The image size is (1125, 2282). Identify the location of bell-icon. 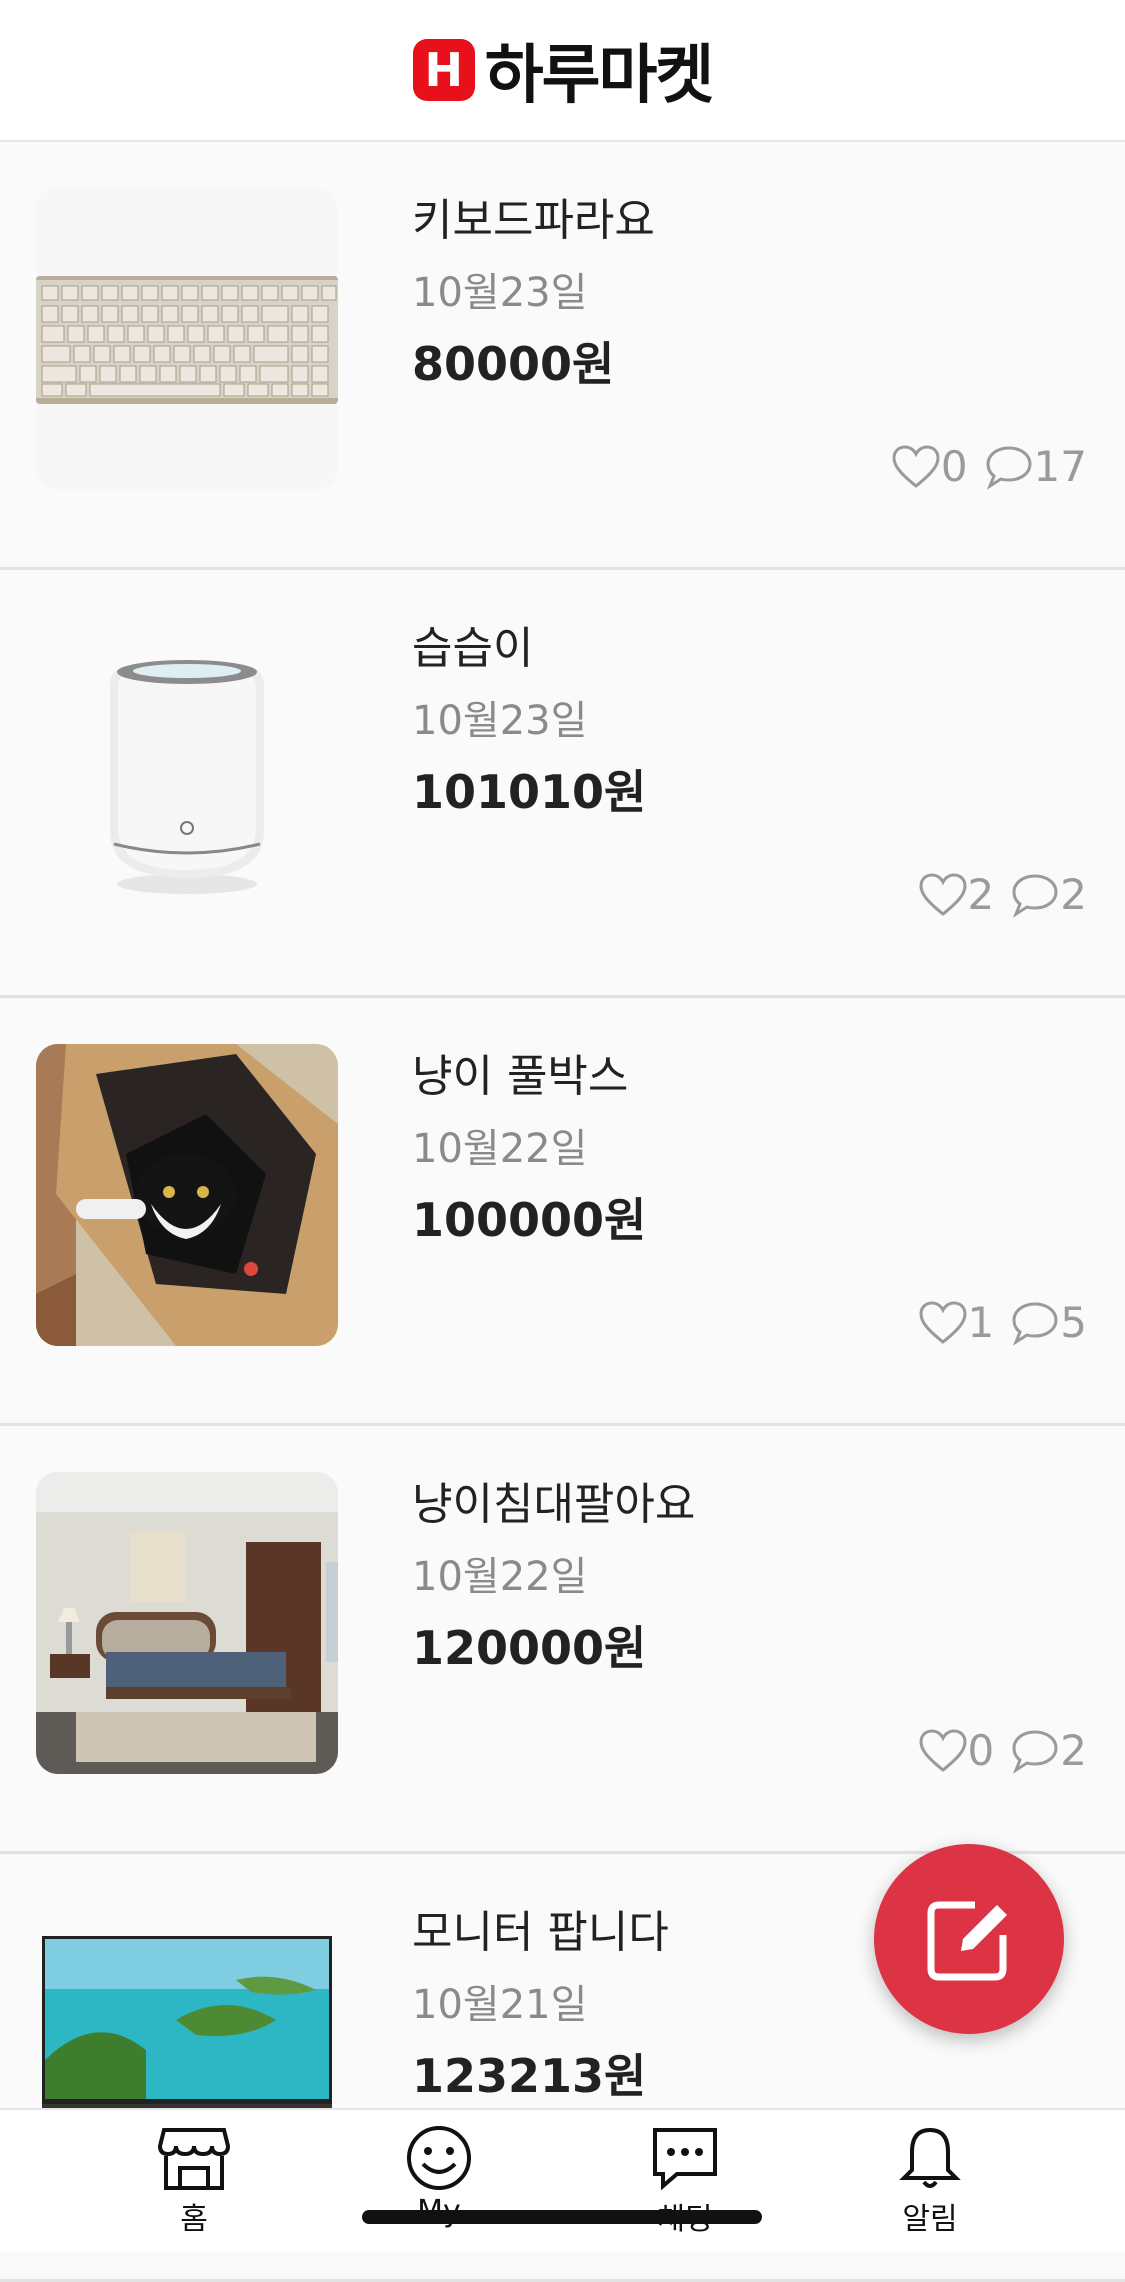
(930, 2157).